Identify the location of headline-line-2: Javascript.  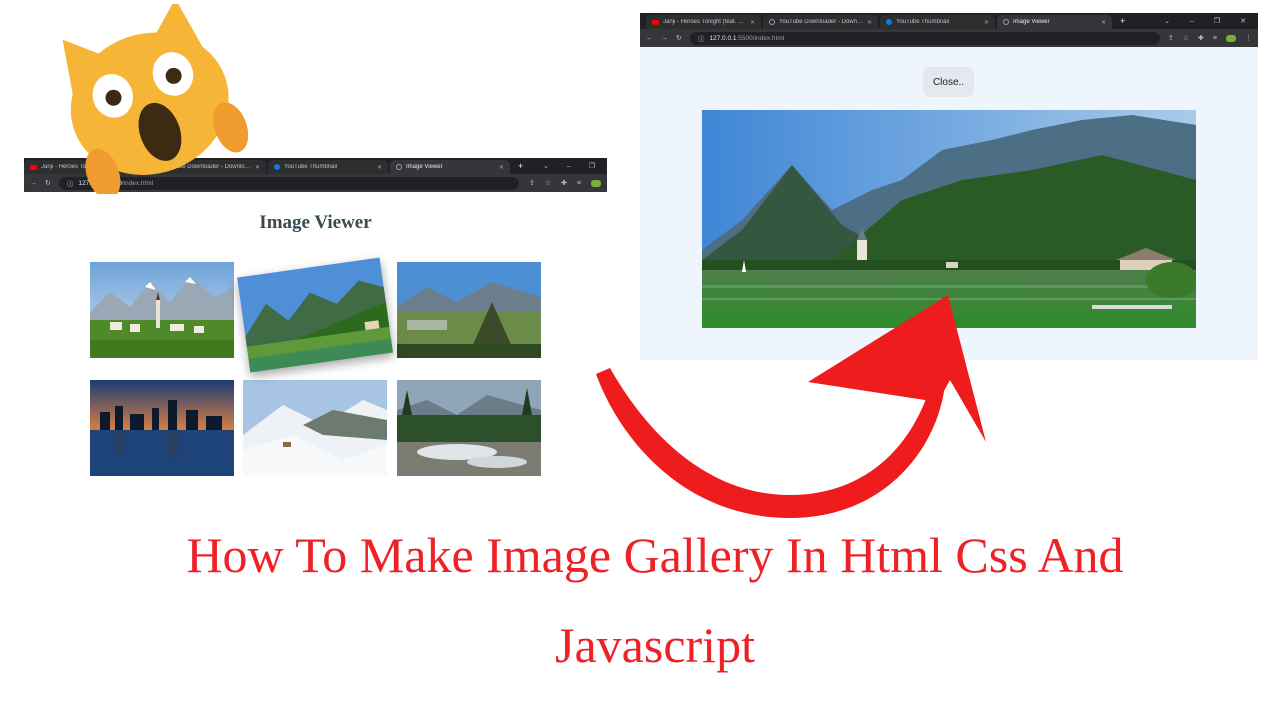
(655, 645).